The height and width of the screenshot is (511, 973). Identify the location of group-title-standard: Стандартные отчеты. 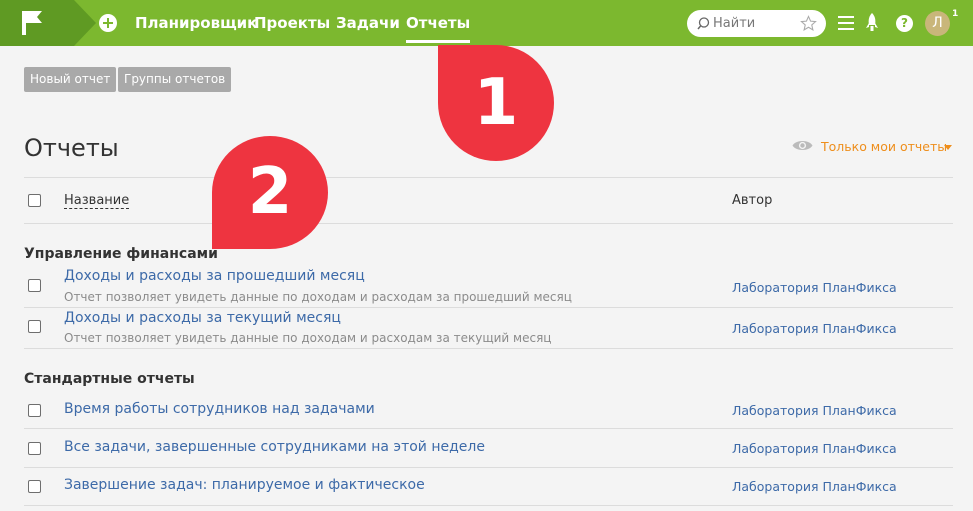
(109, 379).